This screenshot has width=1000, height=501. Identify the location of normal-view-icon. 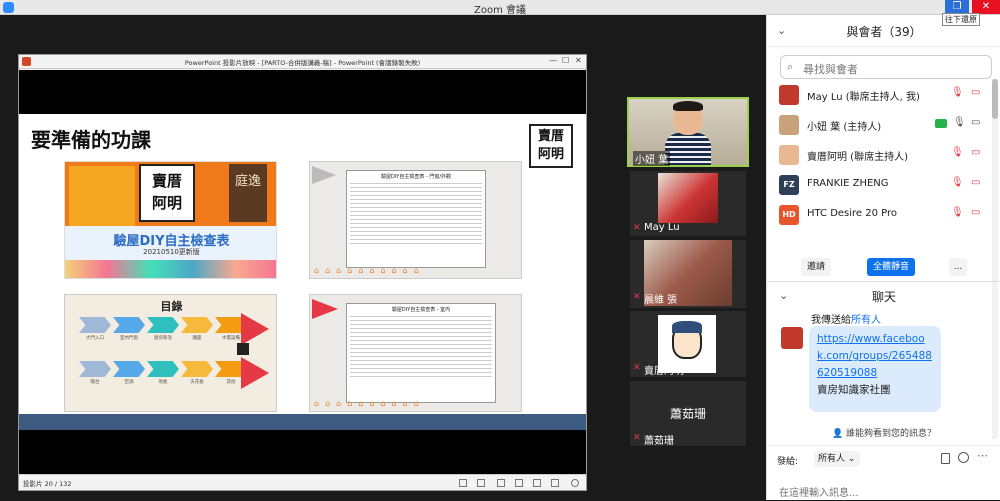
(501, 483).